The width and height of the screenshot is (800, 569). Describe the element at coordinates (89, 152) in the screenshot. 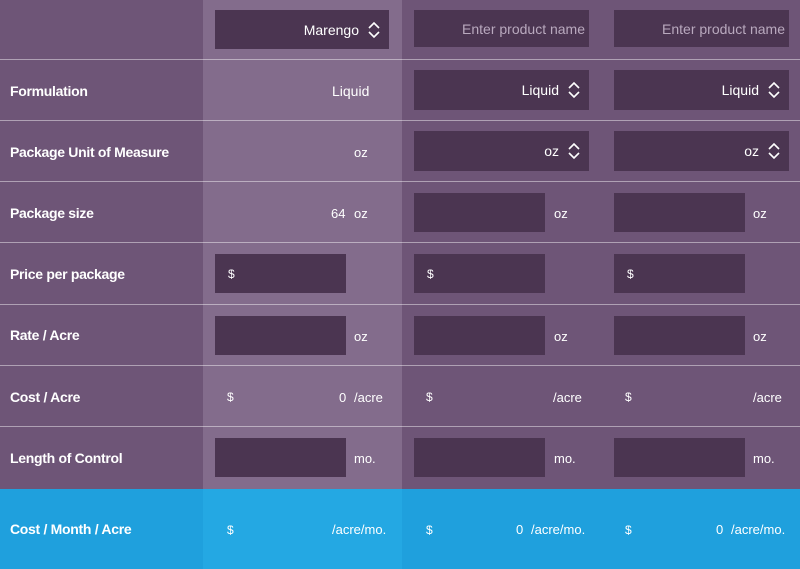

I see `unit-label: Package Unit of Measure` at that location.